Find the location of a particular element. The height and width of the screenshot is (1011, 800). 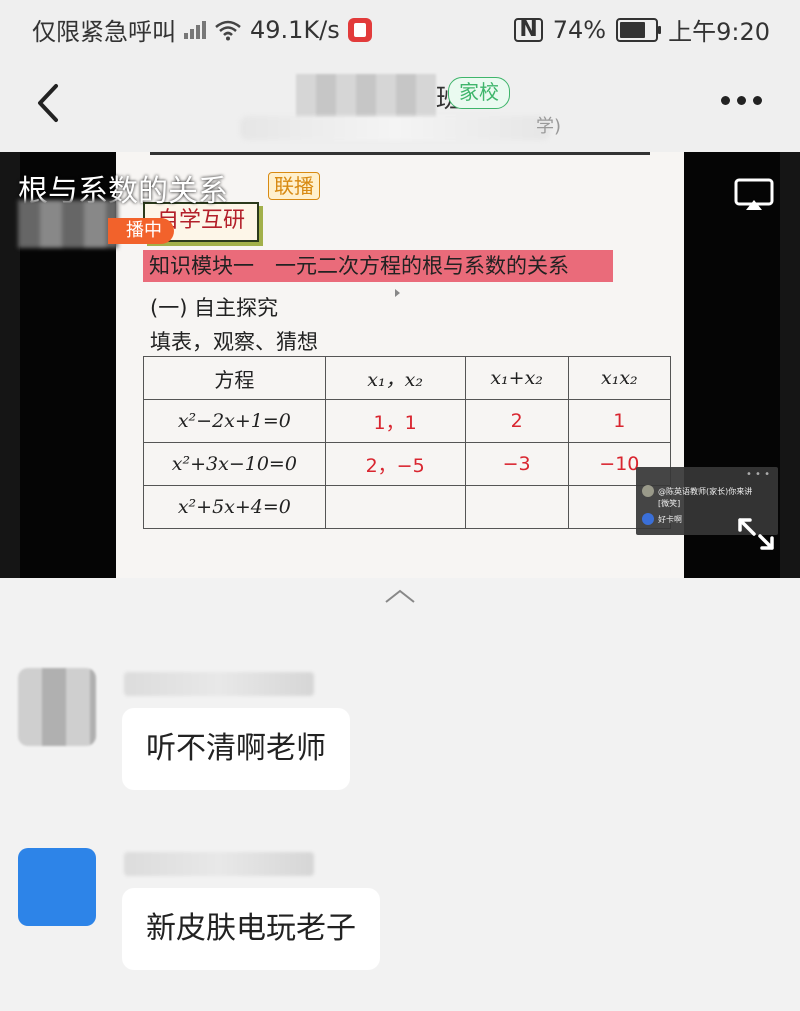

mini-chat-row: @陈英语教师(家长)你来讲 is located at coordinates (697, 491).